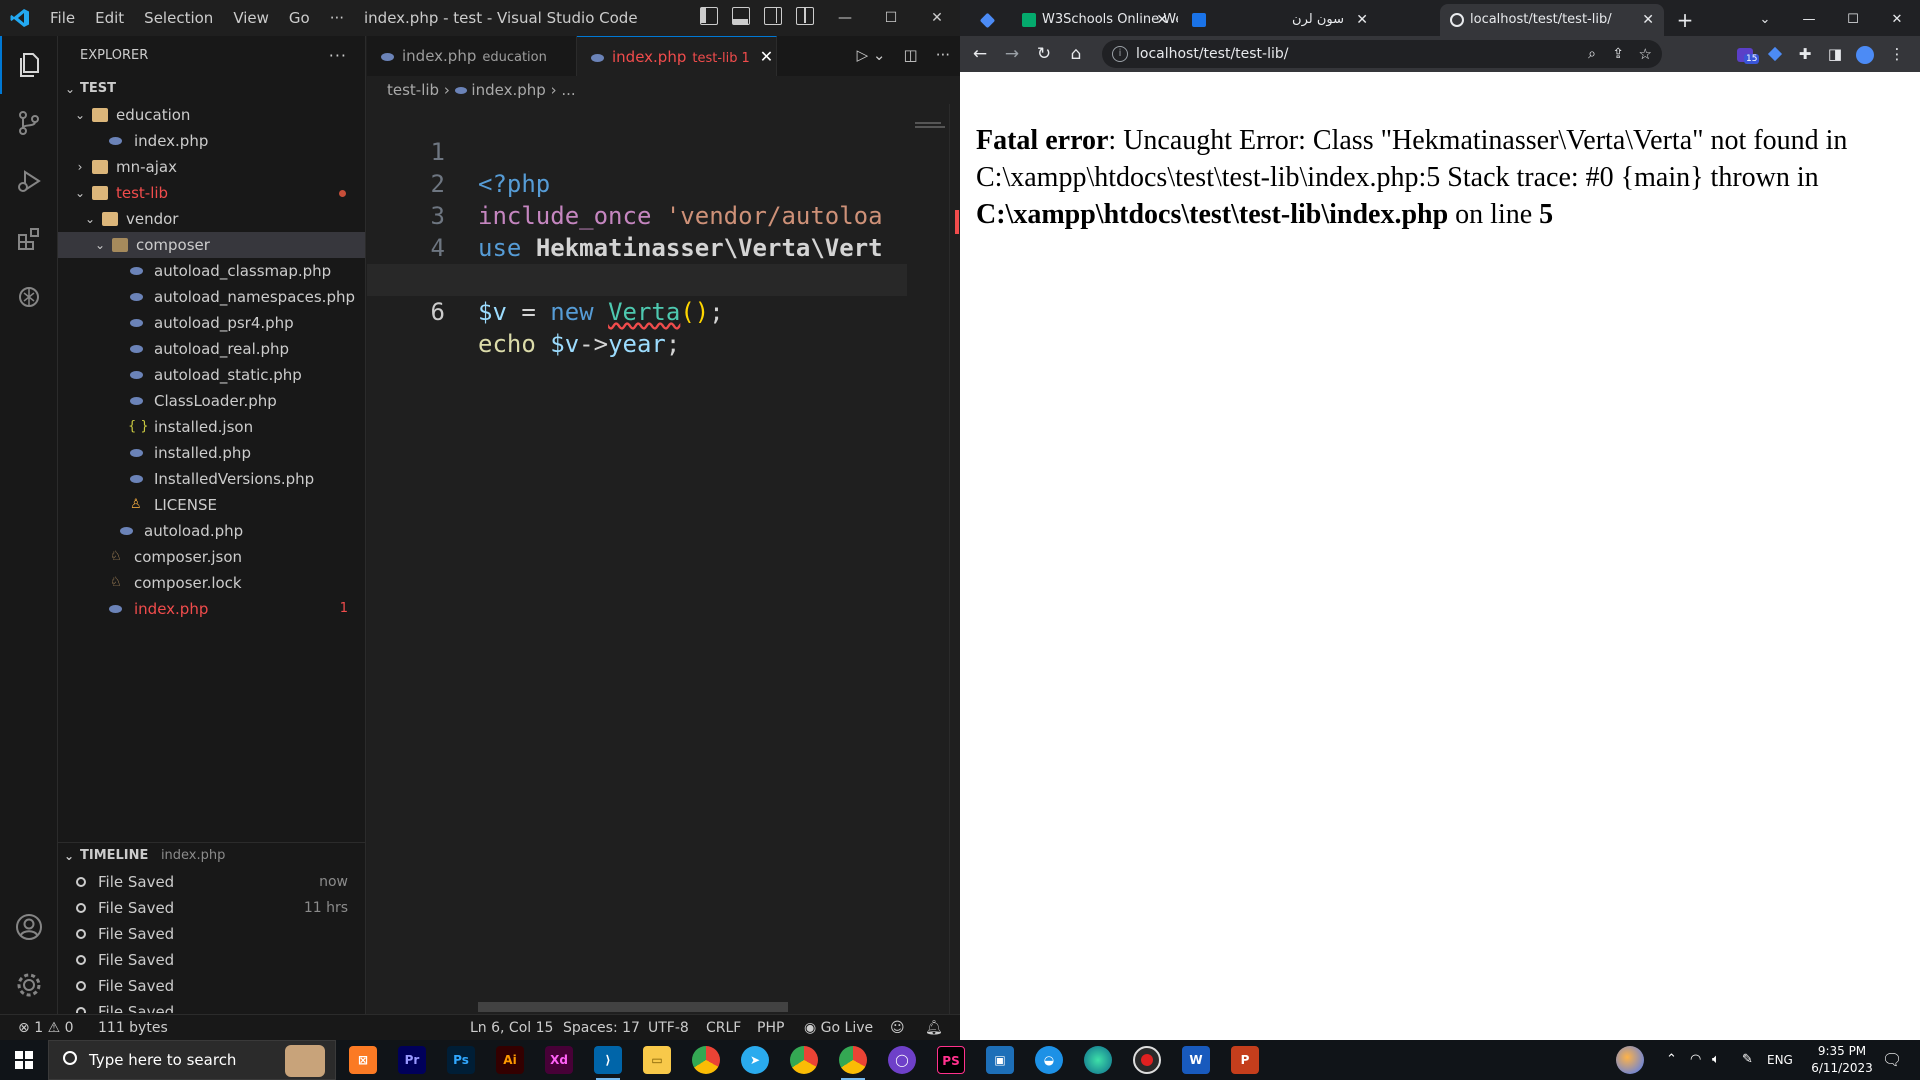 The height and width of the screenshot is (1080, 1920). What do you see at coordinates (211, 323) in the screenshot?
I see `tree-file: autoload_psr4.php` at bounding box center [211, 323].